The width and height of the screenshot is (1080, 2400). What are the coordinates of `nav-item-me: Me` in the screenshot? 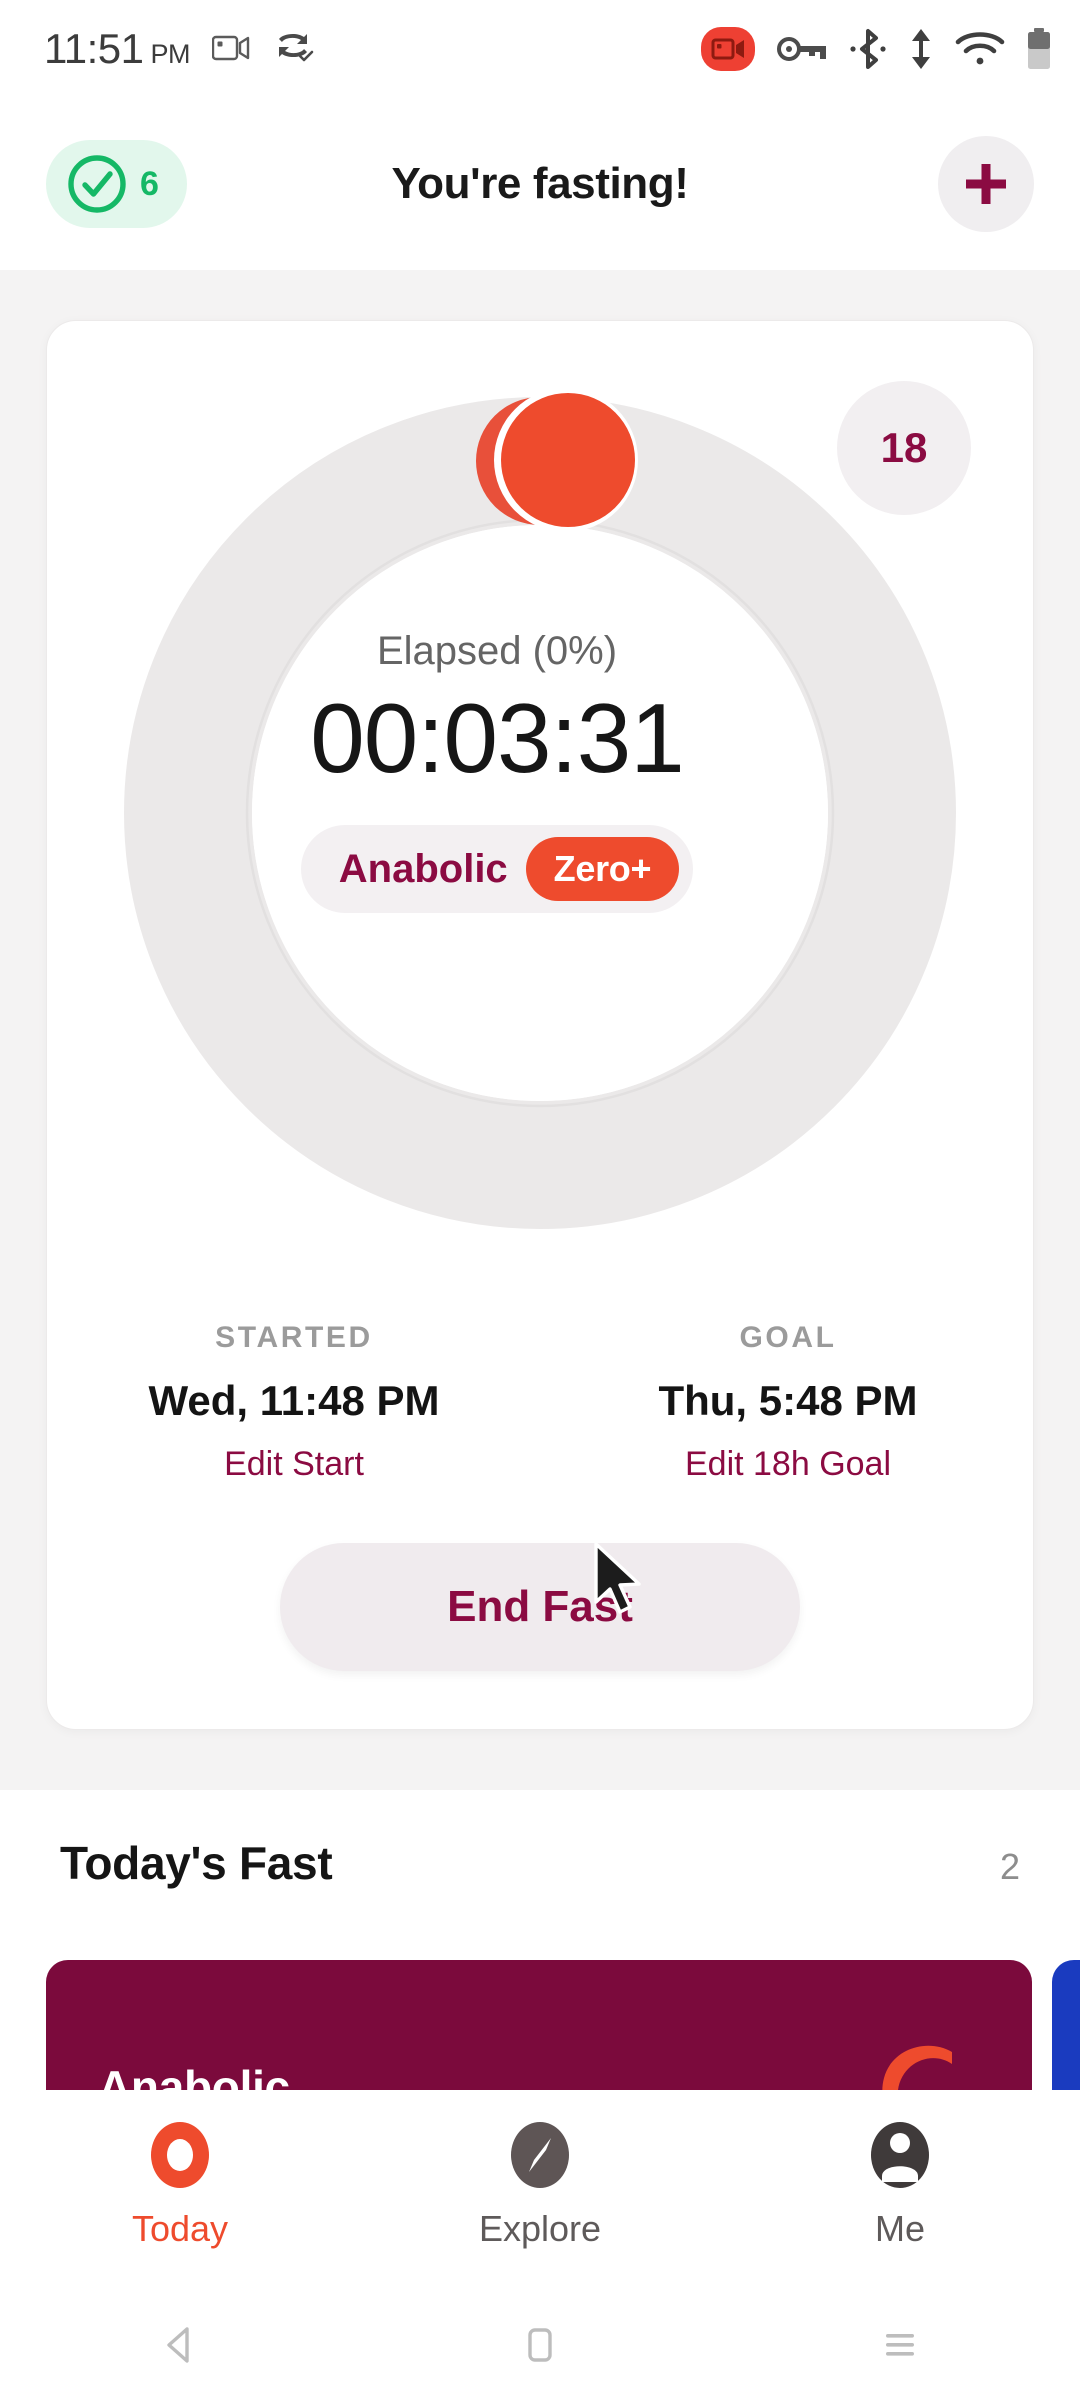 It's located at (900, 2183).